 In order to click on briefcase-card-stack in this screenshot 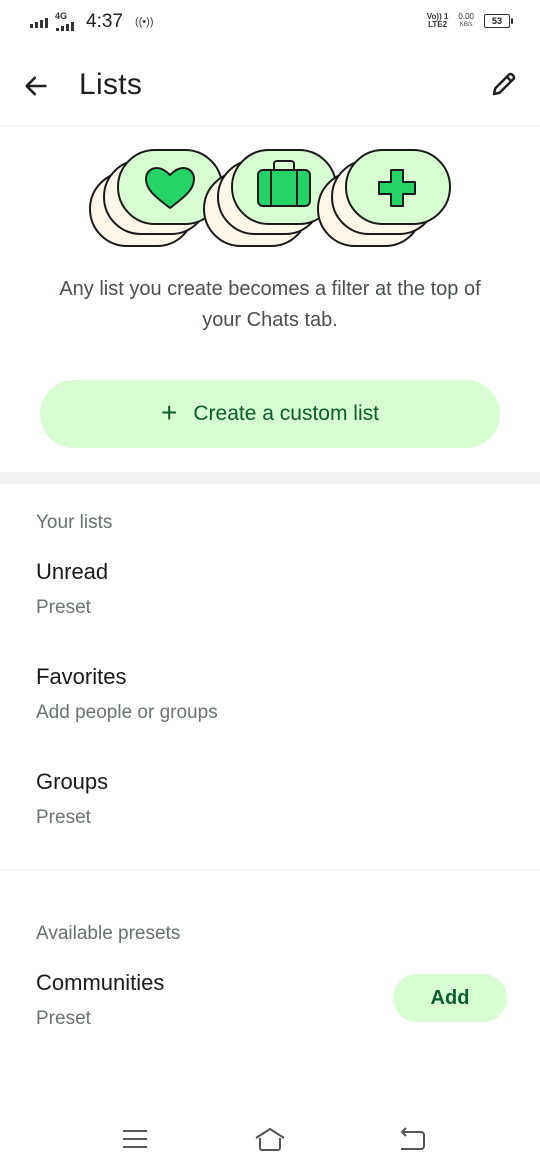, I will do `click(270, 198)`.